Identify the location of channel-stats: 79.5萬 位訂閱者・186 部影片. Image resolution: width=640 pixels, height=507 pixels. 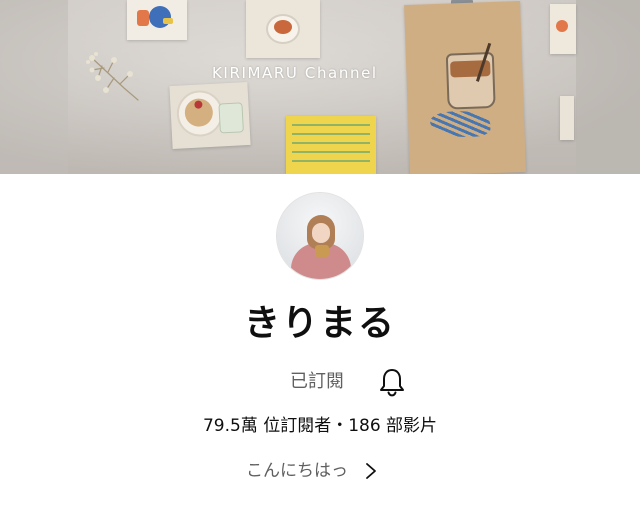
(320, 426).